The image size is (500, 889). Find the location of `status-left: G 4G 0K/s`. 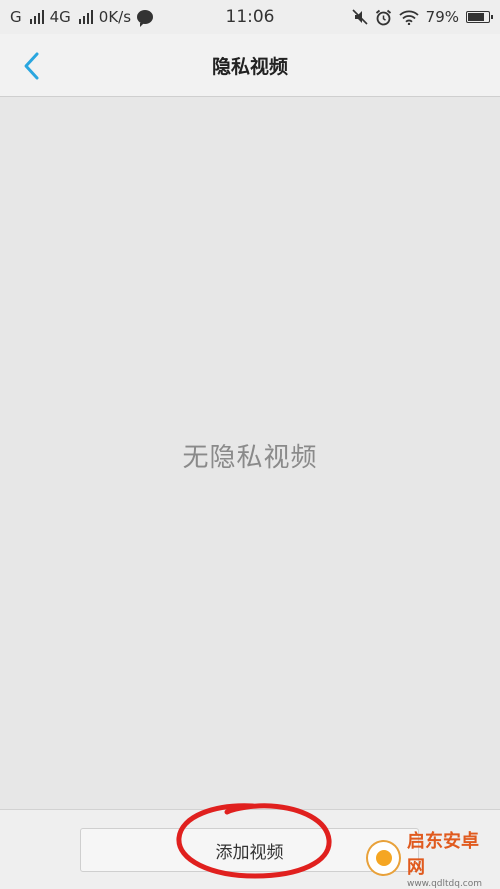

status-left: G 4G 0K/s is located at coordinates (181, 17).